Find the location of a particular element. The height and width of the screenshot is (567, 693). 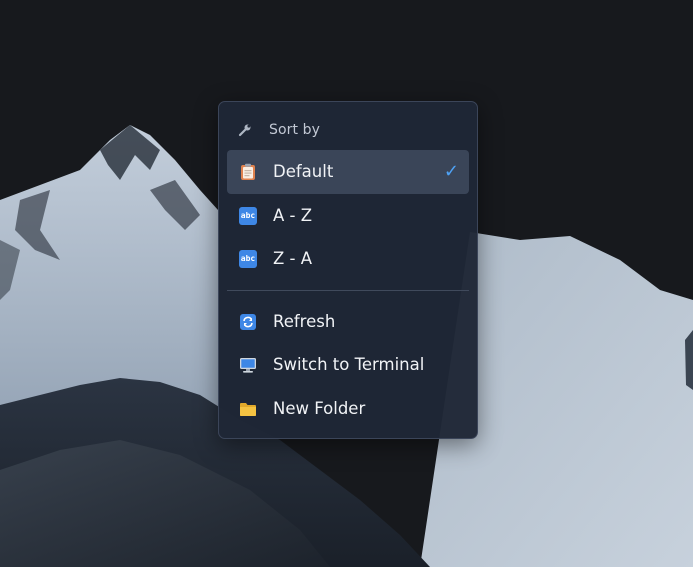

menu-item-switch-to-terminal: Switch to Terminal is located at coordinates (348, 365).